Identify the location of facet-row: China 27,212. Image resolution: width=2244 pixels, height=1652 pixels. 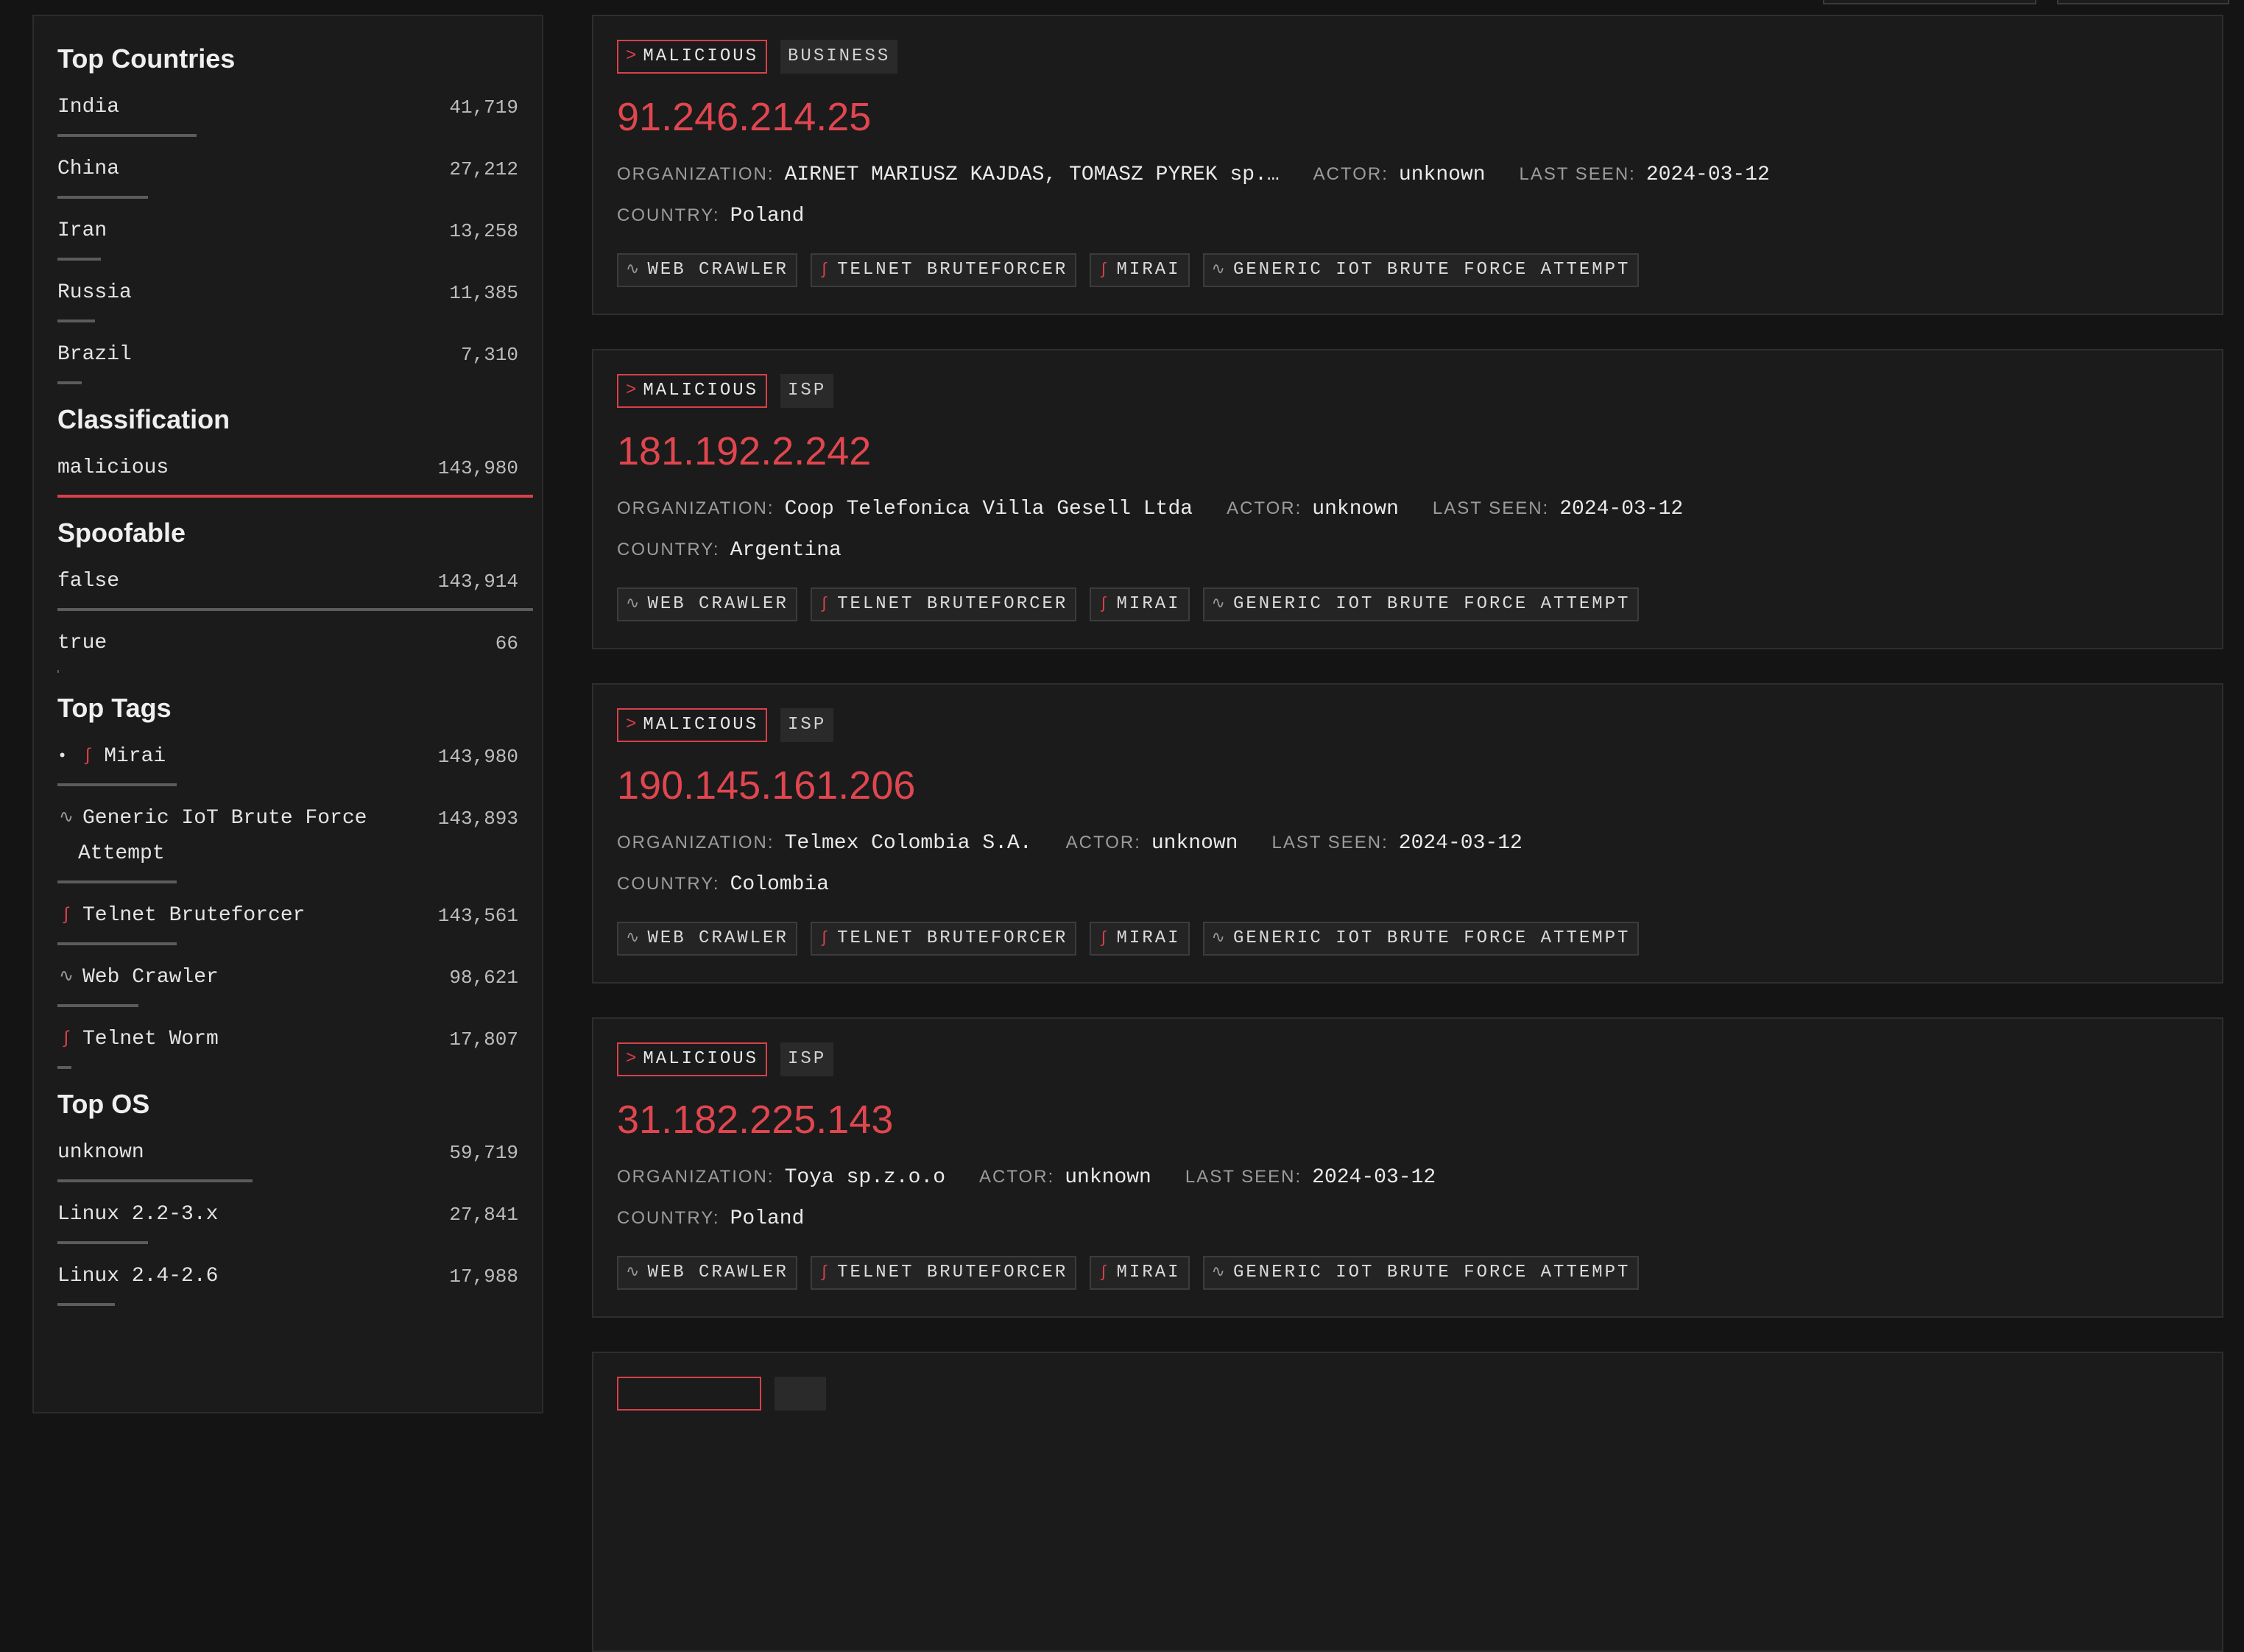
(288, 168).